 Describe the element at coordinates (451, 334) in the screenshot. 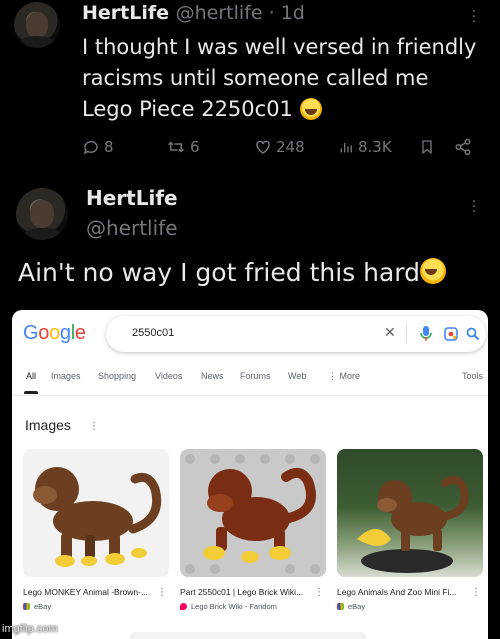

I see `camera-lens-icon` at that location.